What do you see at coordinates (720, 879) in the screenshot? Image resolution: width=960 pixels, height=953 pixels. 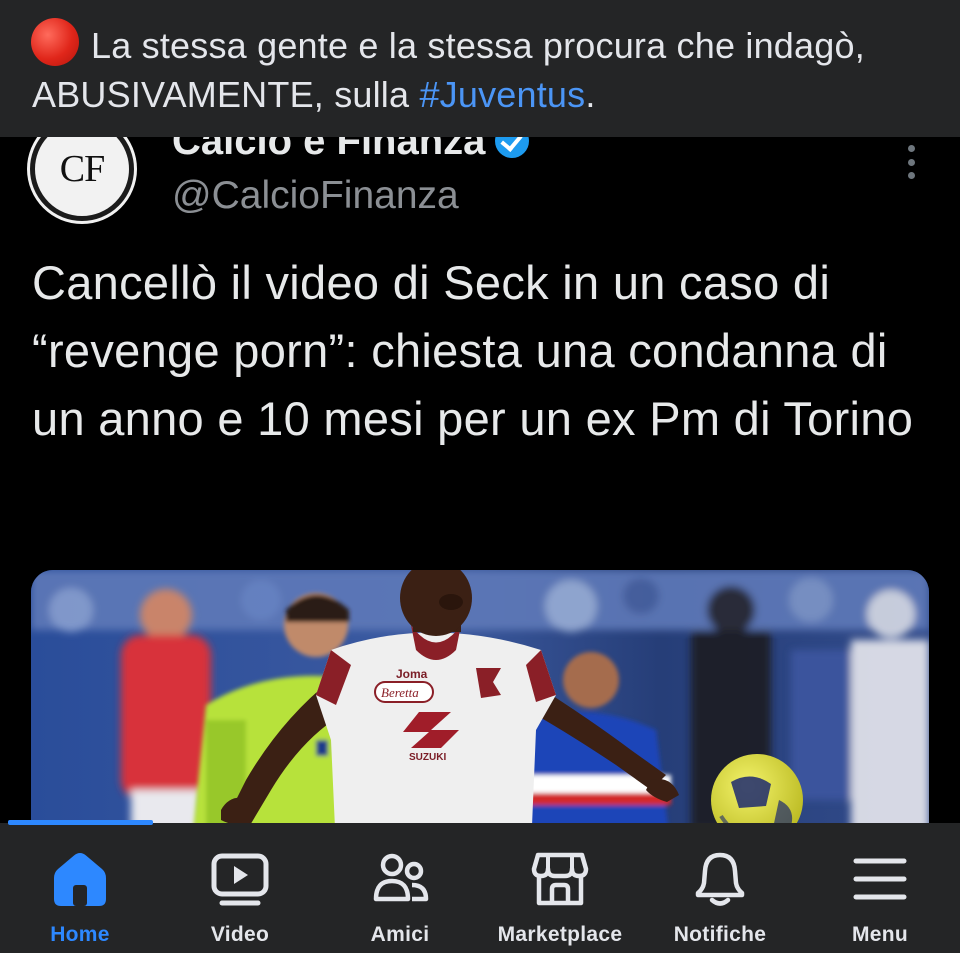 I see `bell-icon` at bounding box center [720, 879].